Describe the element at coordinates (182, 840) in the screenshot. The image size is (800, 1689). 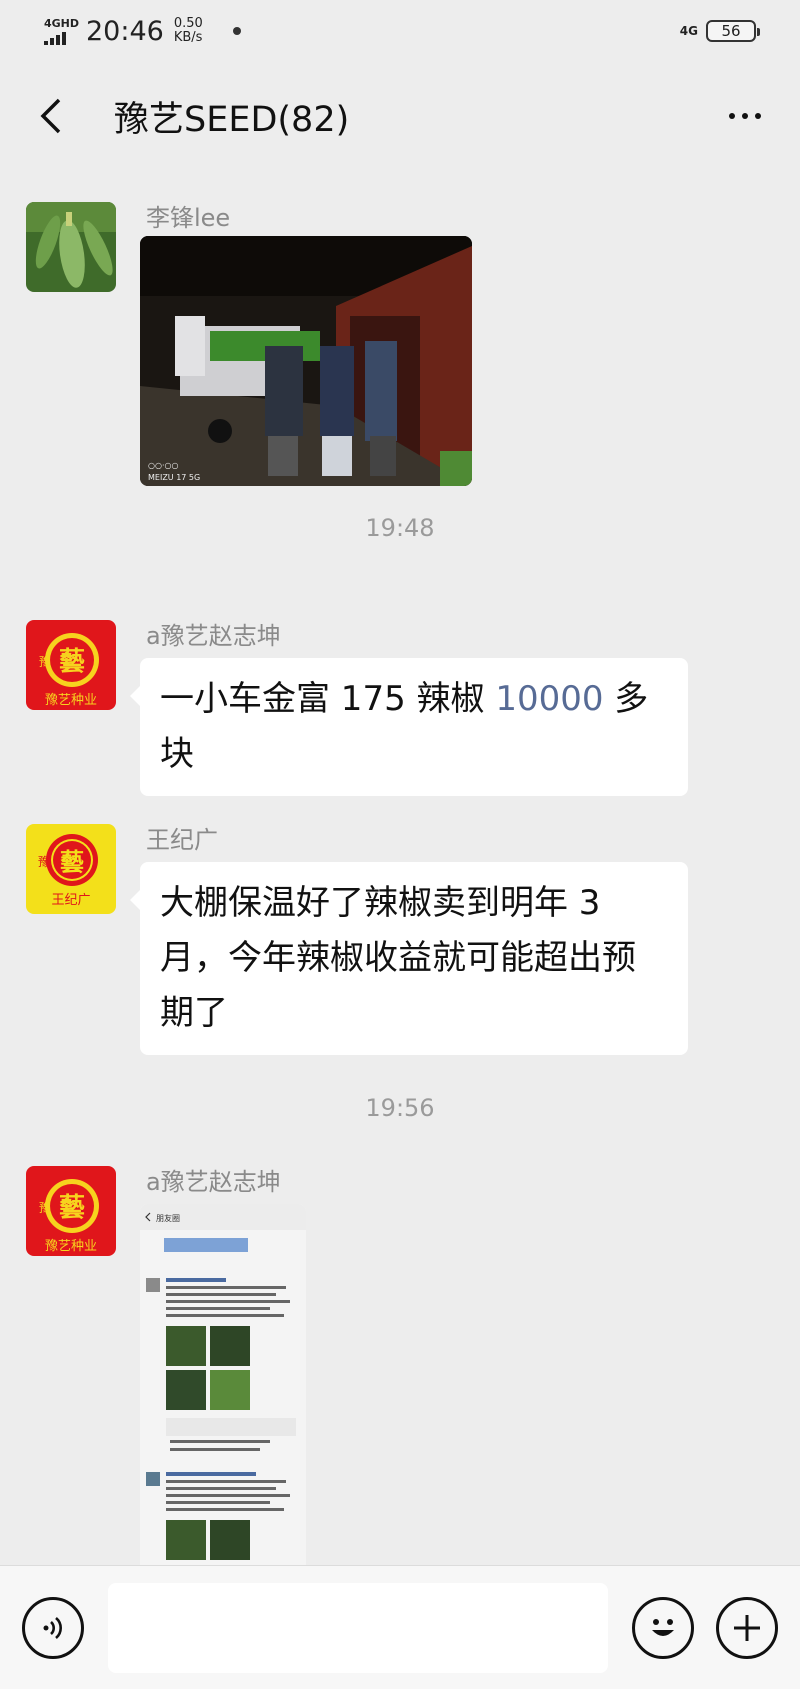
I see `sender-name: 王纪广` at that location.